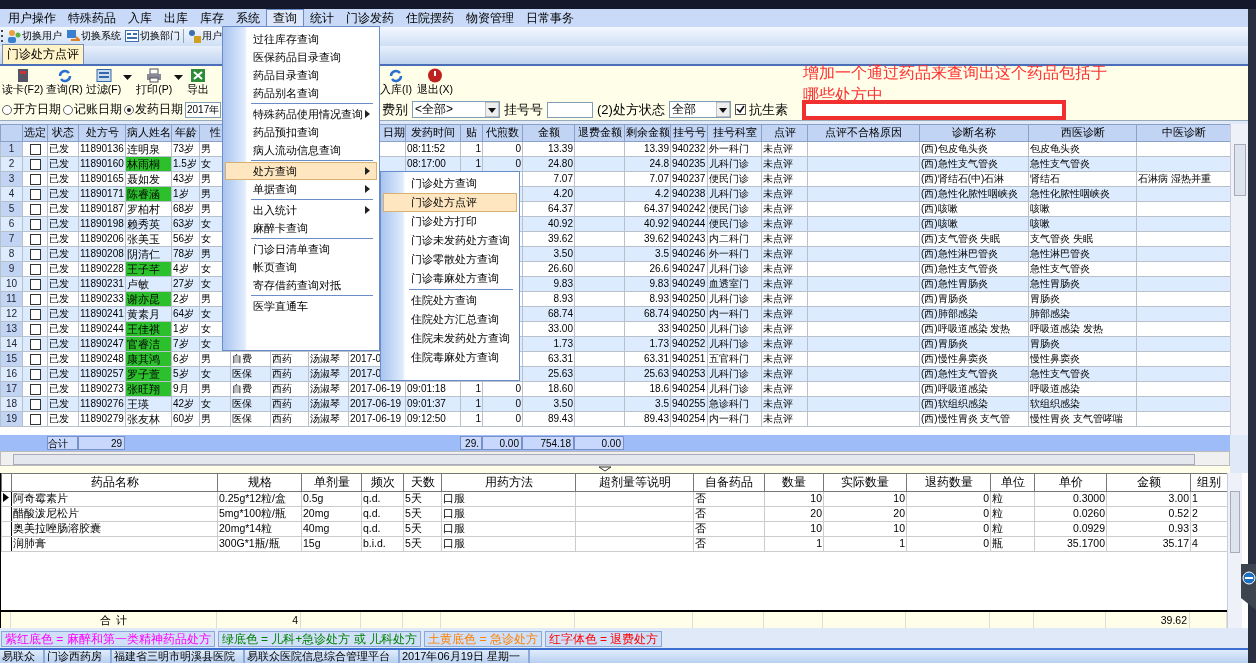 The height and width of the screenshot is (663, 1256). What do you see at coordinates (204, 36) in the screenshot?
I see `toolbar-button: 用户` at bounding box center [204, 36].